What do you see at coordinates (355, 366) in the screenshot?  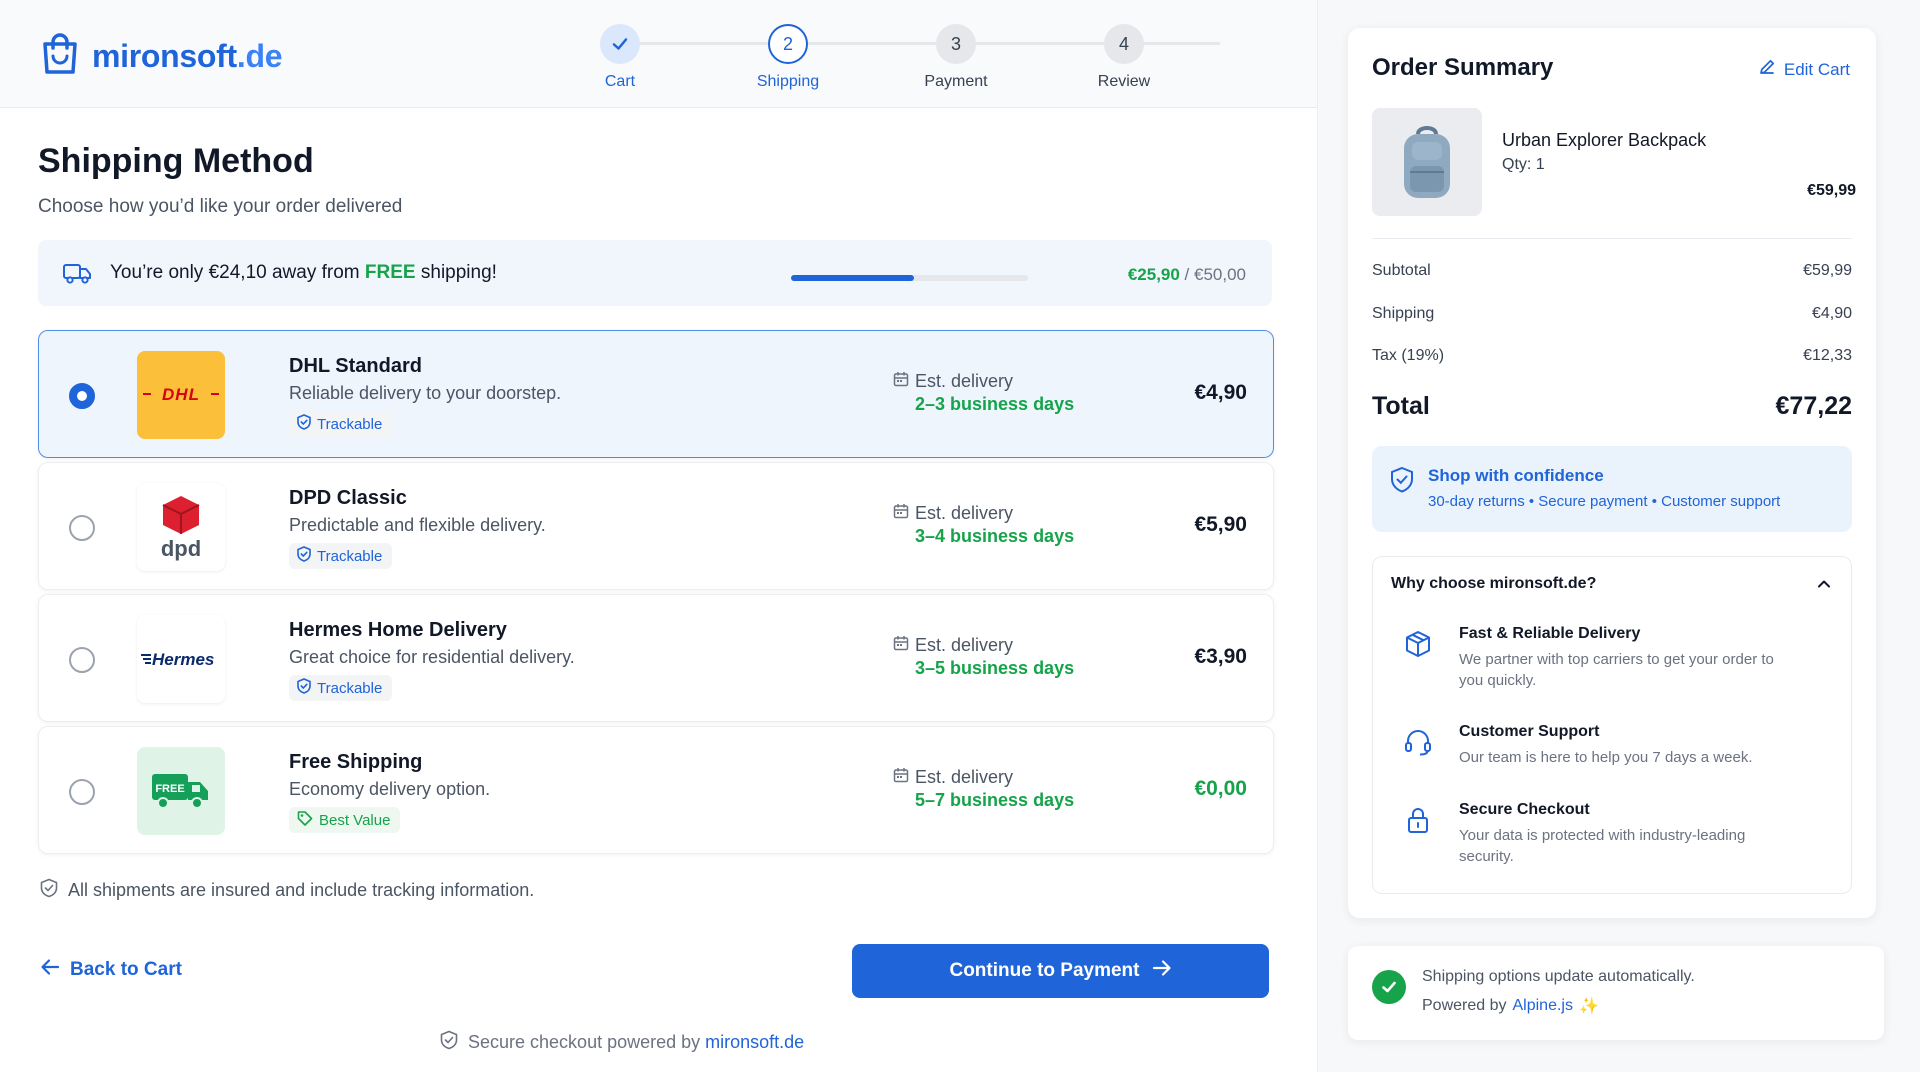 I see `option-name: DHL Standard` at bounding box center [355, 366].